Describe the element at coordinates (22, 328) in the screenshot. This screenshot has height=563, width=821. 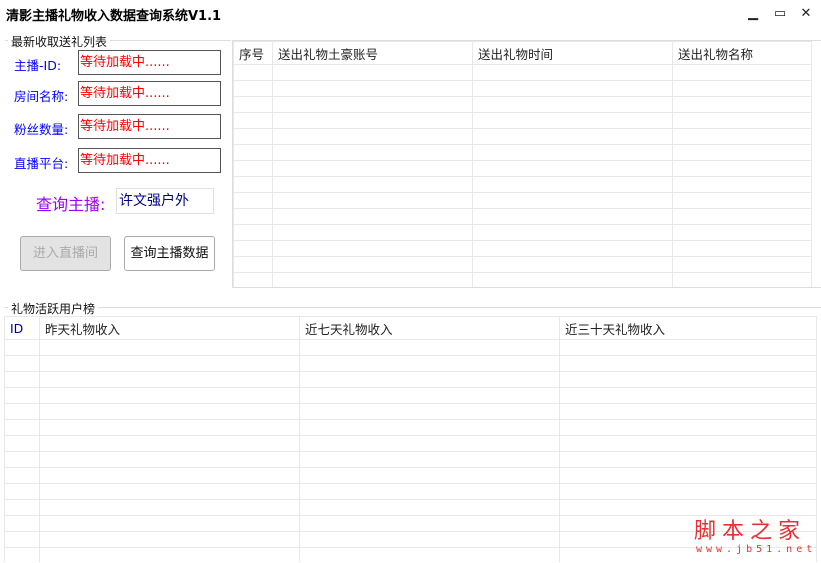
I see `column-header-id: ID` at that location.